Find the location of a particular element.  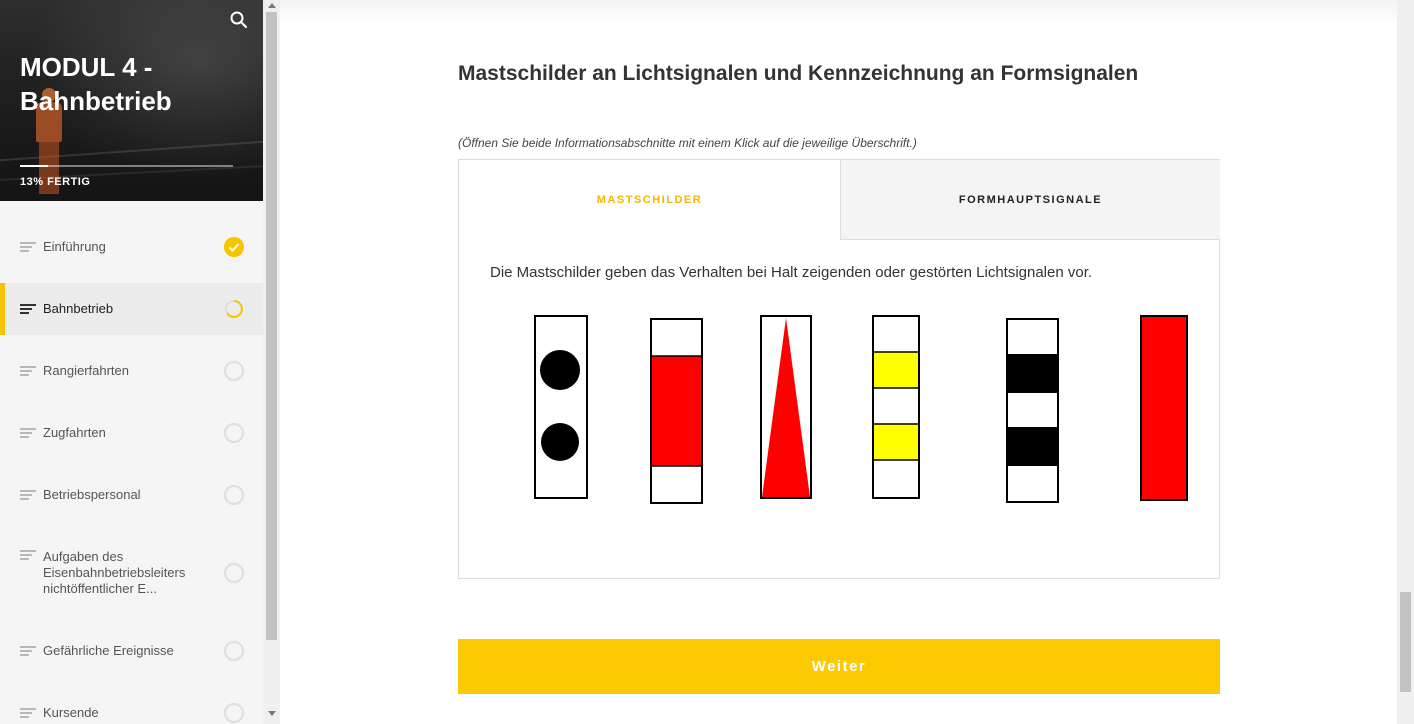

mast-sign-black-dots is located at coordinates (561, 407).